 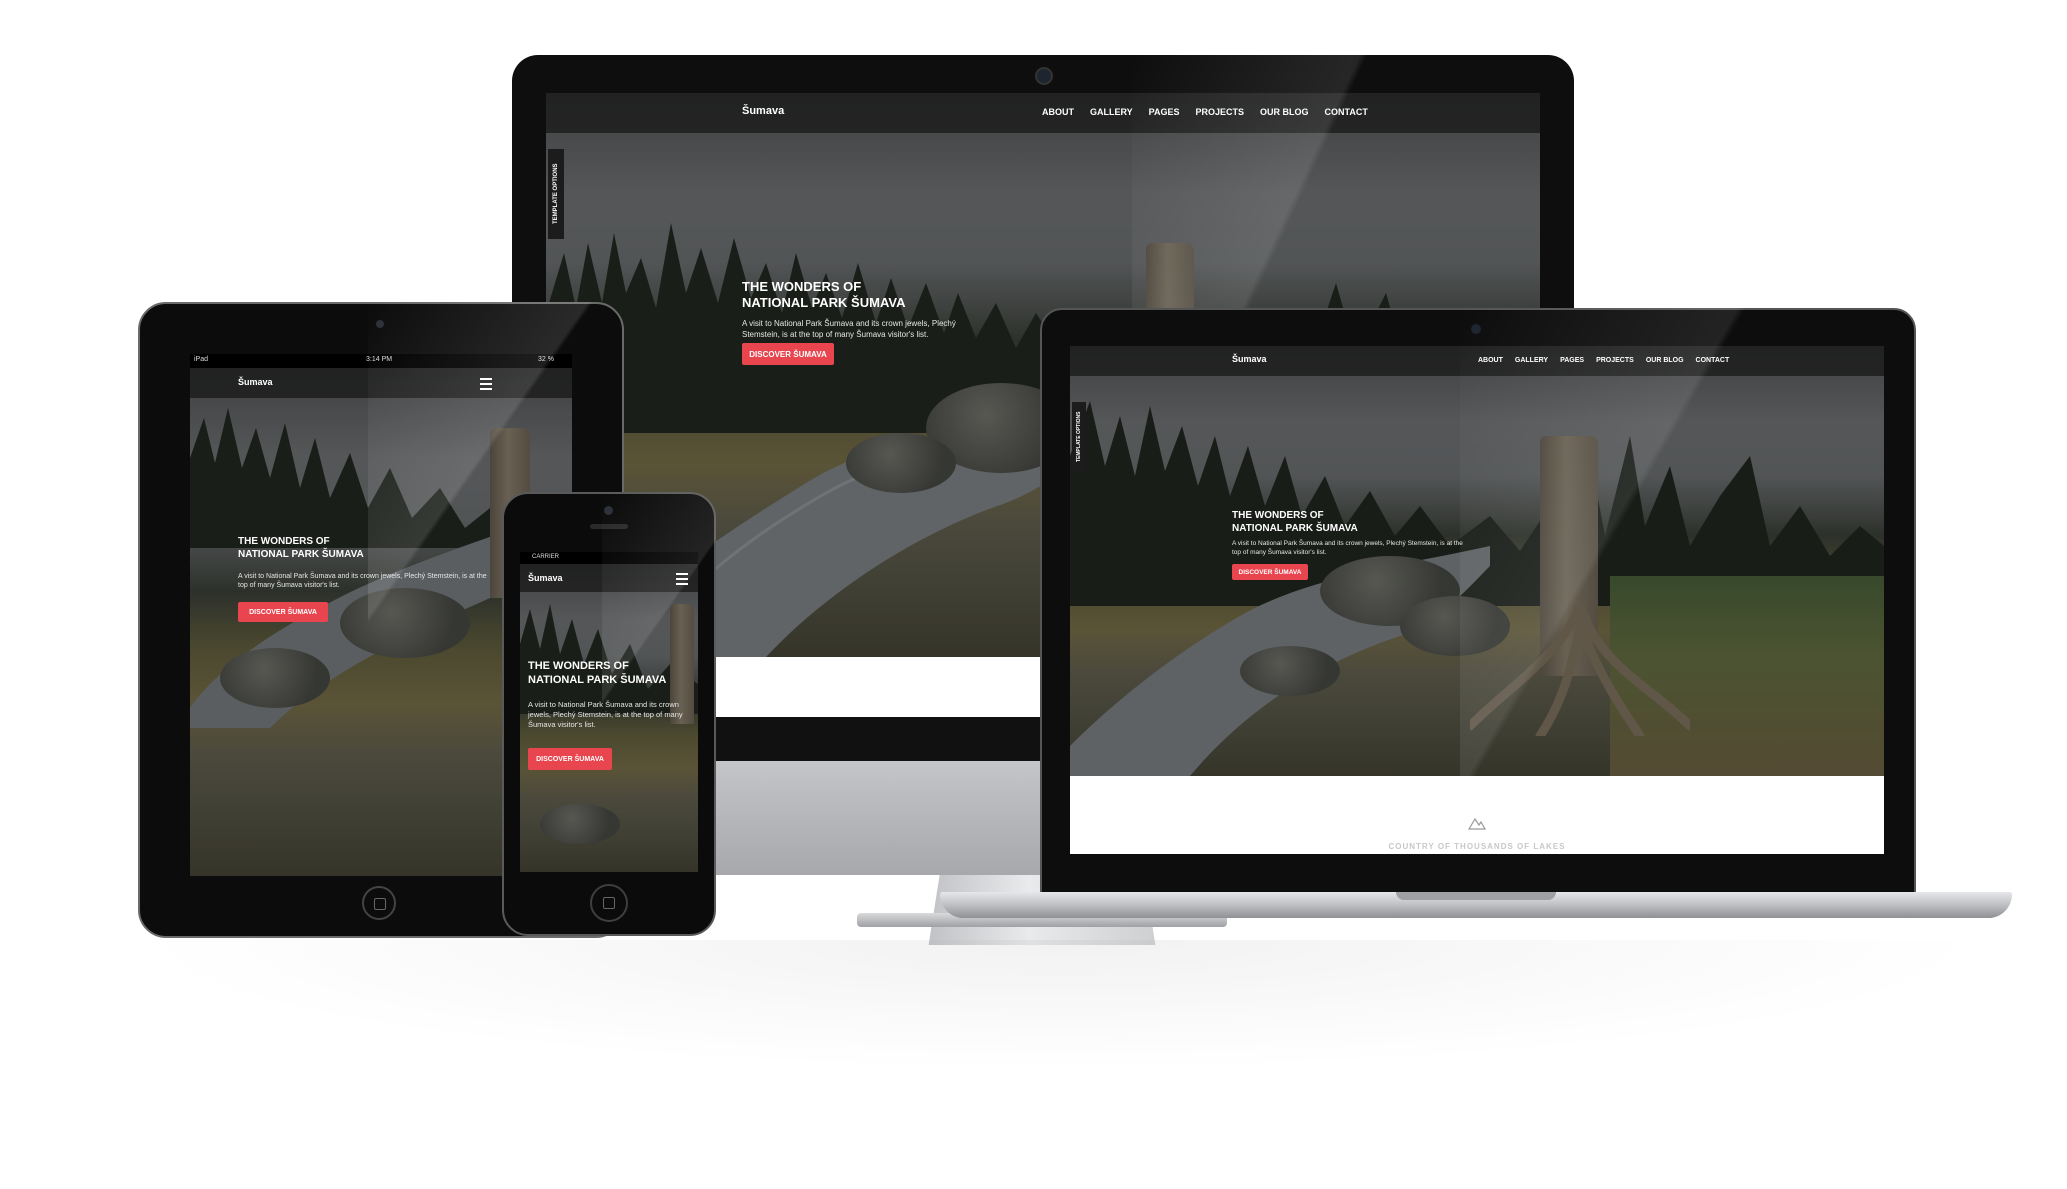 What do you see at coordinates (546, 557) in the screenshot?
I see `carrier-name: CARRIER` at bounding box center [546, 557].